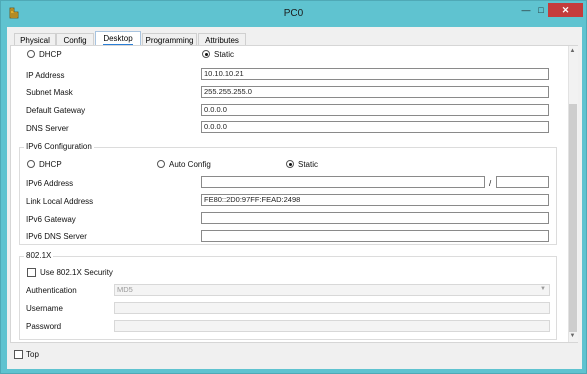 This screenshot has height=374, width=587. Describe the element at coordinates (118, 38) in the screenshot. I see `tab-desktop: Desktop` at that location.